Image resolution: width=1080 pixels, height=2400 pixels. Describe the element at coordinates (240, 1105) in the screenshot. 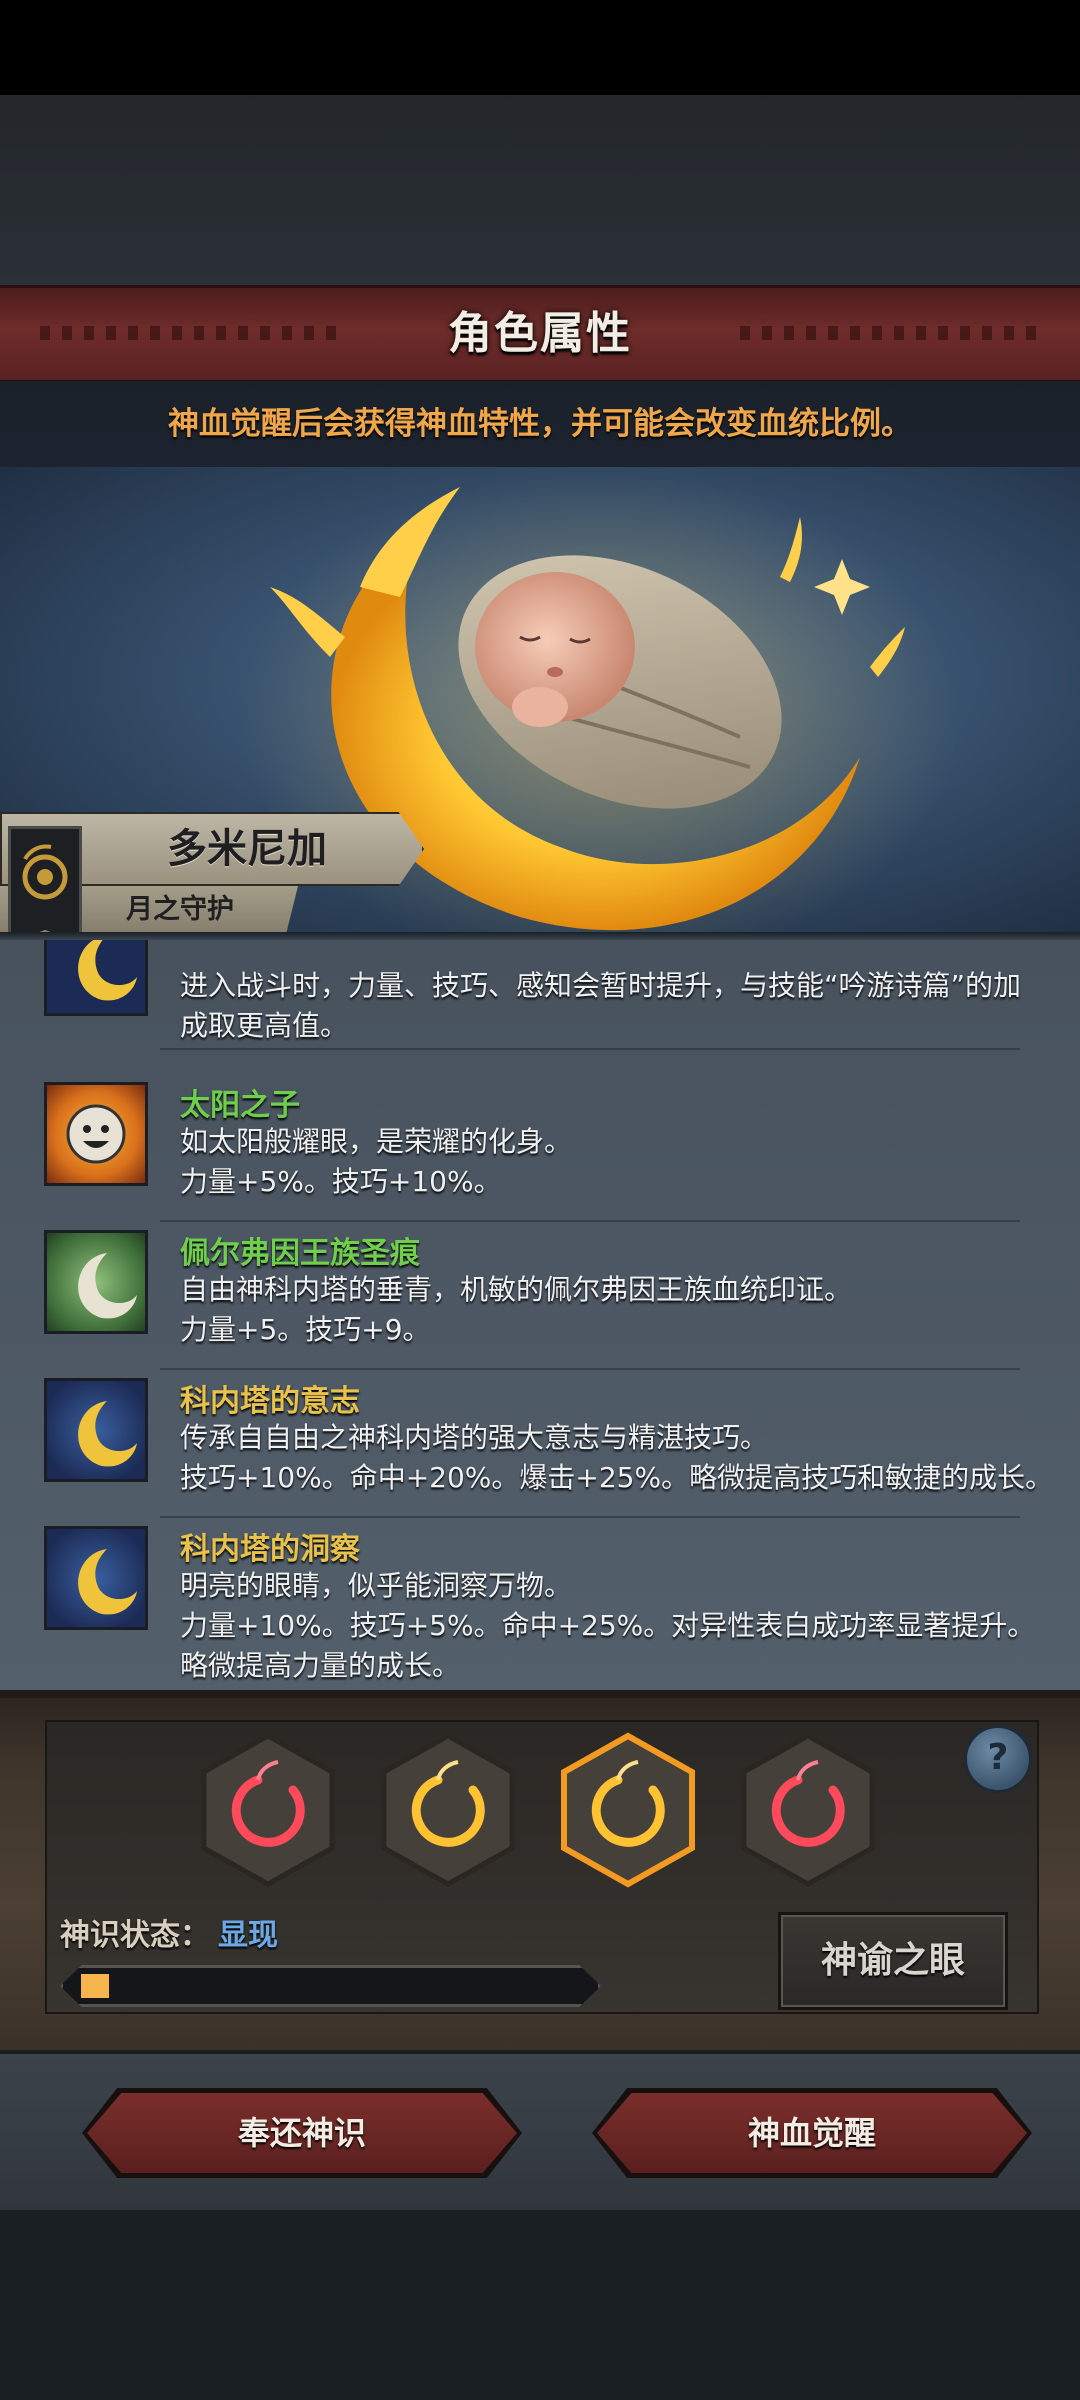

I see `trait-name: 太阳之子` at that location.